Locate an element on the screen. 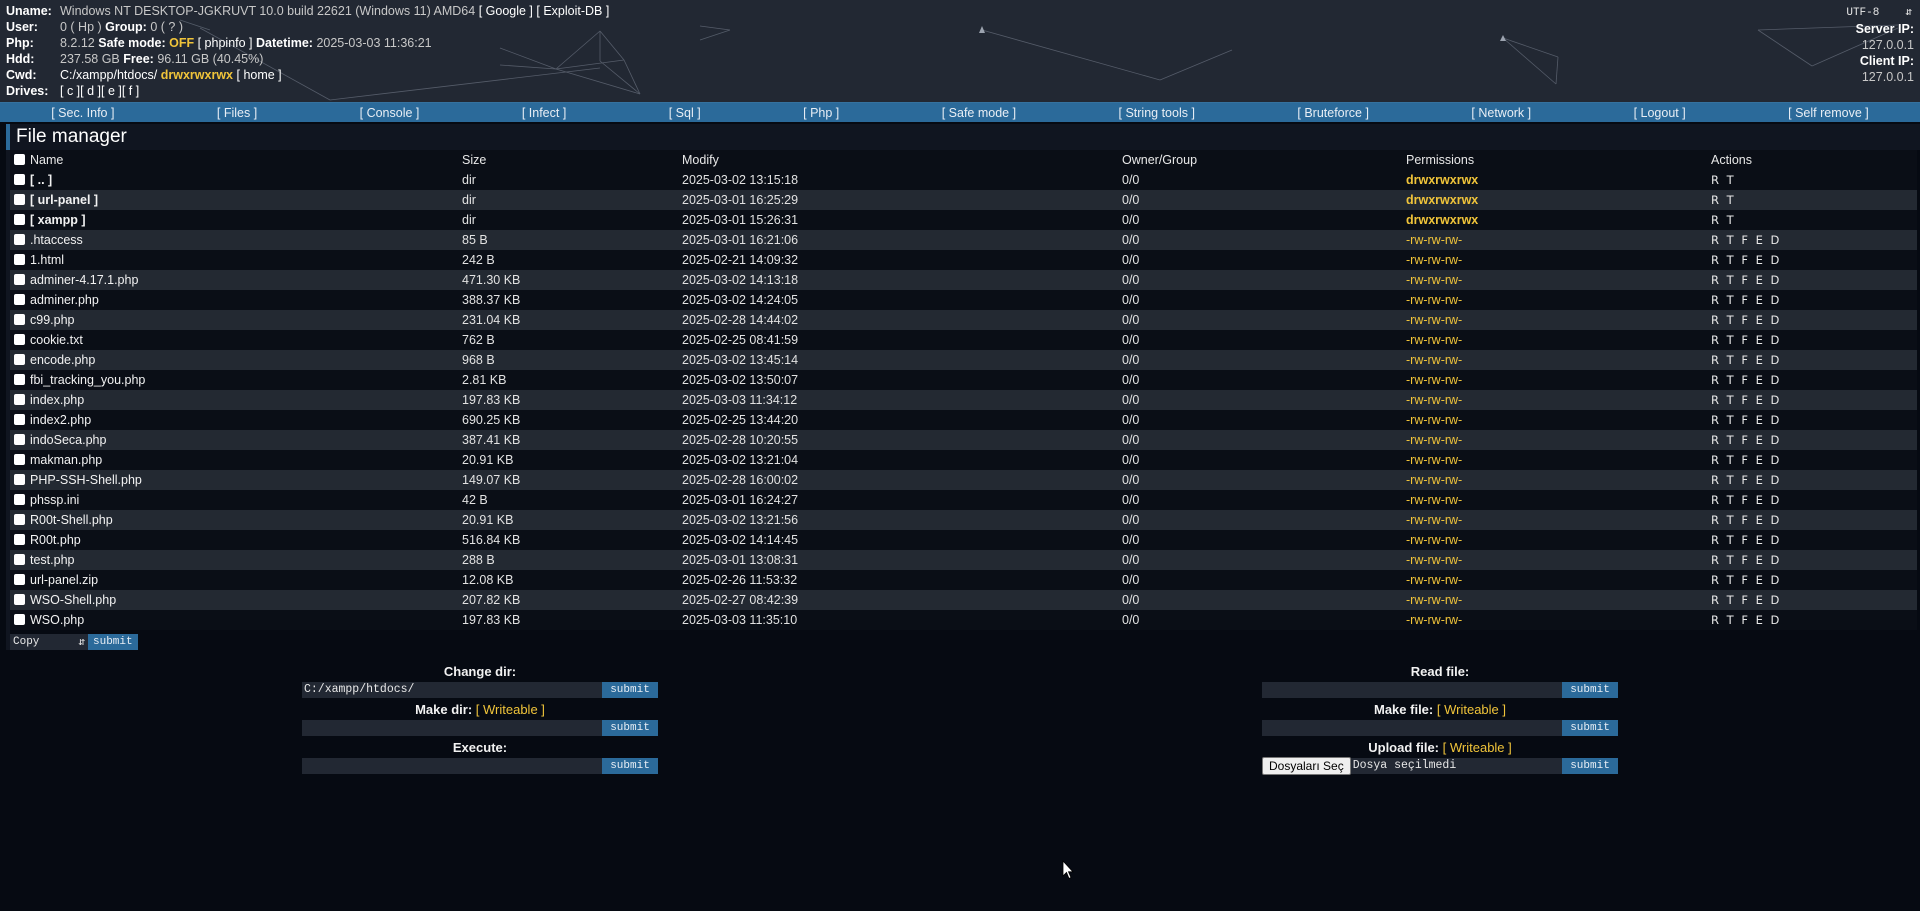 This screenshot has height=911, width=1920. column-modify: Modify is located at coordinates (900, 160).